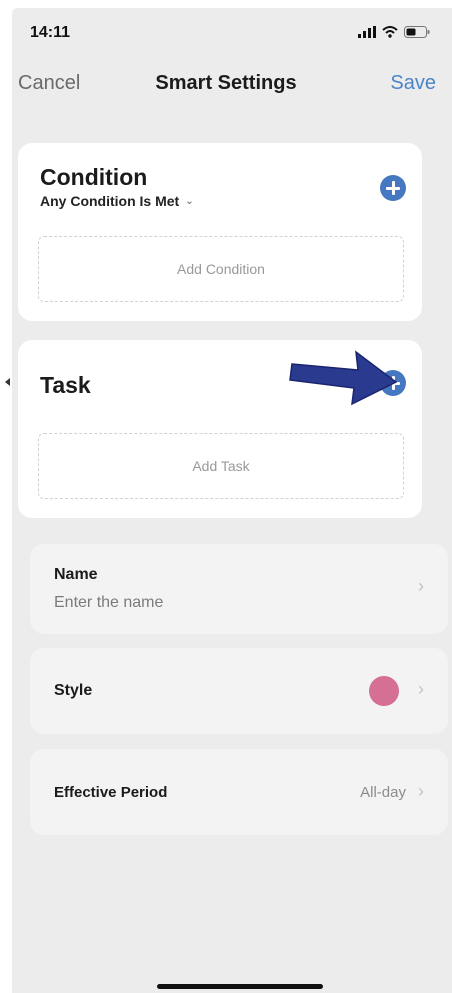 The height and width of the screenshot is (993, 452). Describe the element at coordinates (239, 589) in the screenshot. I see `name-row` at that location.